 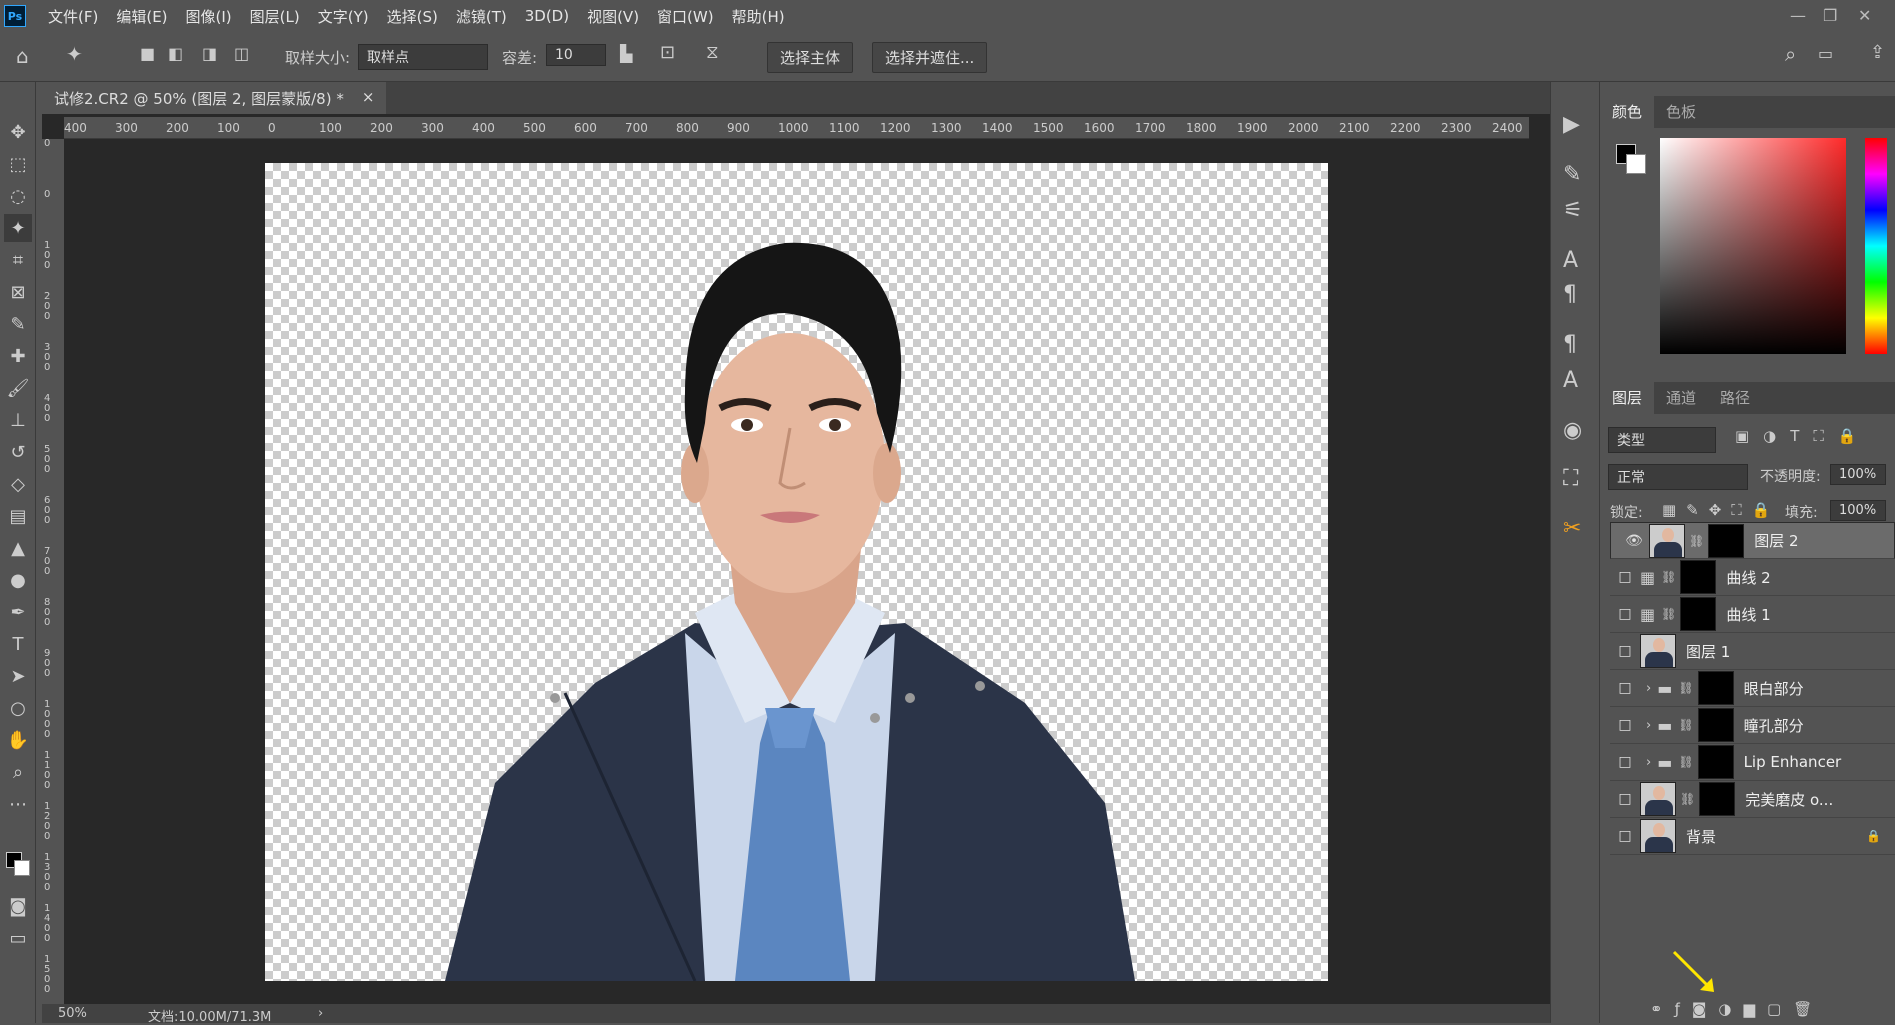 I want to click on eraser-tool-icon: ◇, so click(x=18, y=484).